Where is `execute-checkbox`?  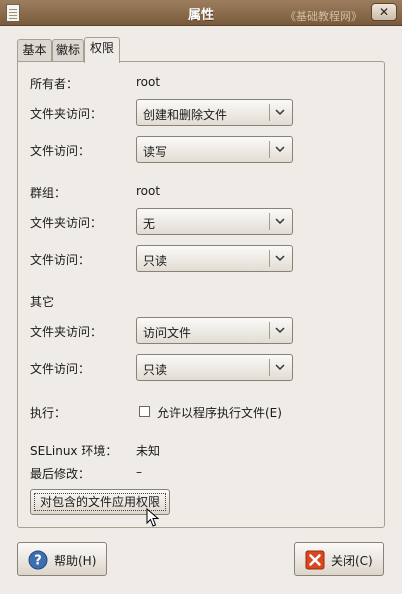
execute-checkbox is located at coordinates (144, 411).